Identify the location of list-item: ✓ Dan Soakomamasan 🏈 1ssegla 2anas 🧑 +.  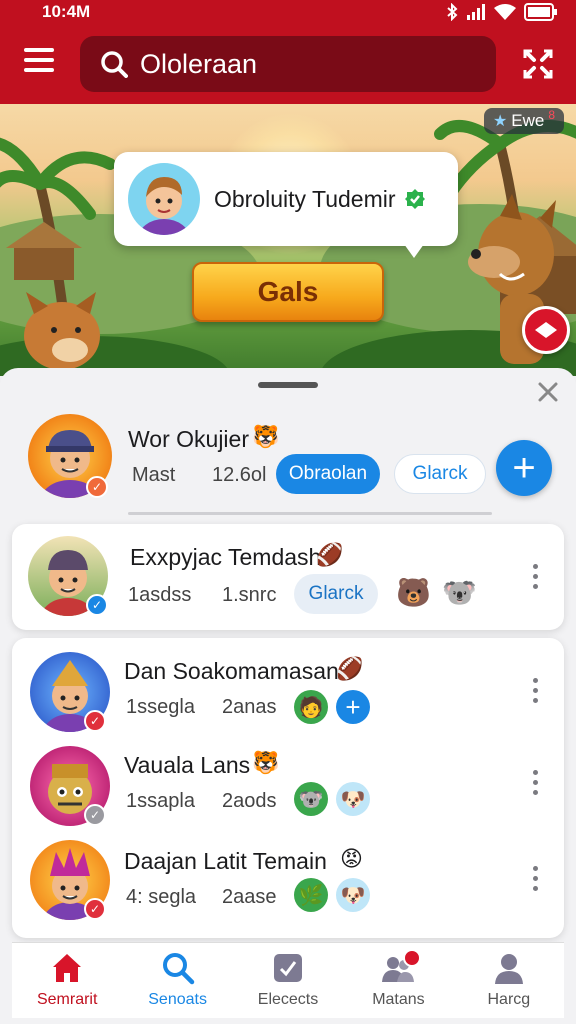
(288, 686).